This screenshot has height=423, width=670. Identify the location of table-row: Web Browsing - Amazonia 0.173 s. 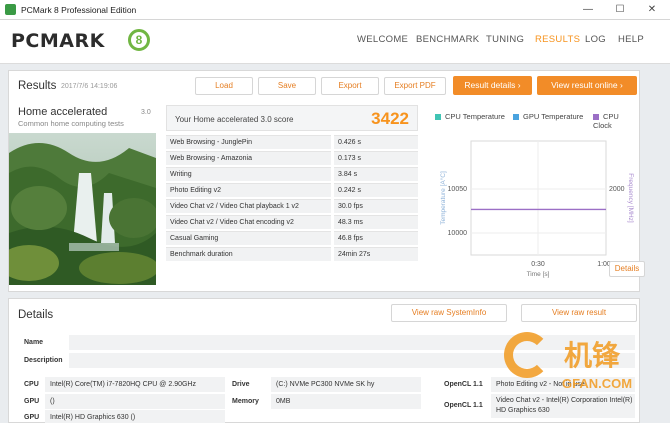
(292, 158).